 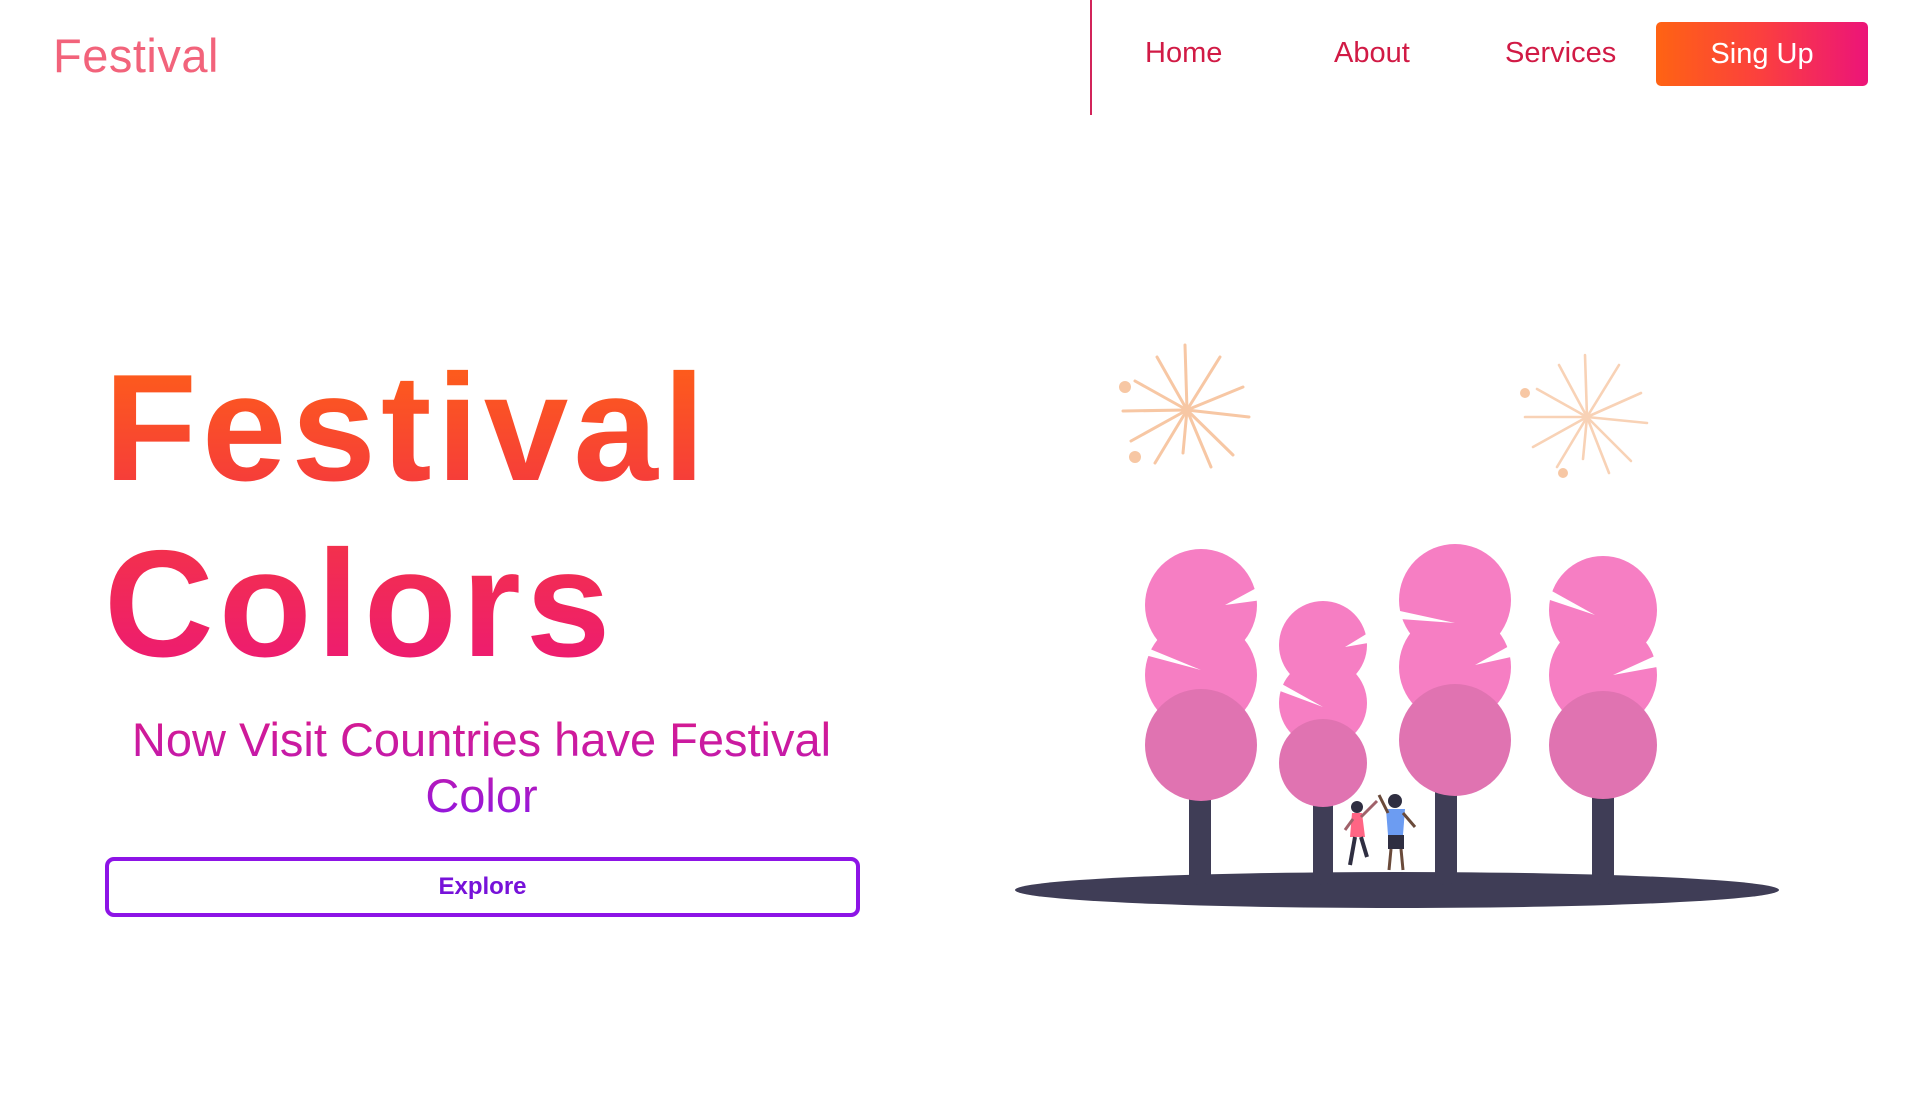 I want to click on hero-title: Festival Colors, so click(x=407, y=516).